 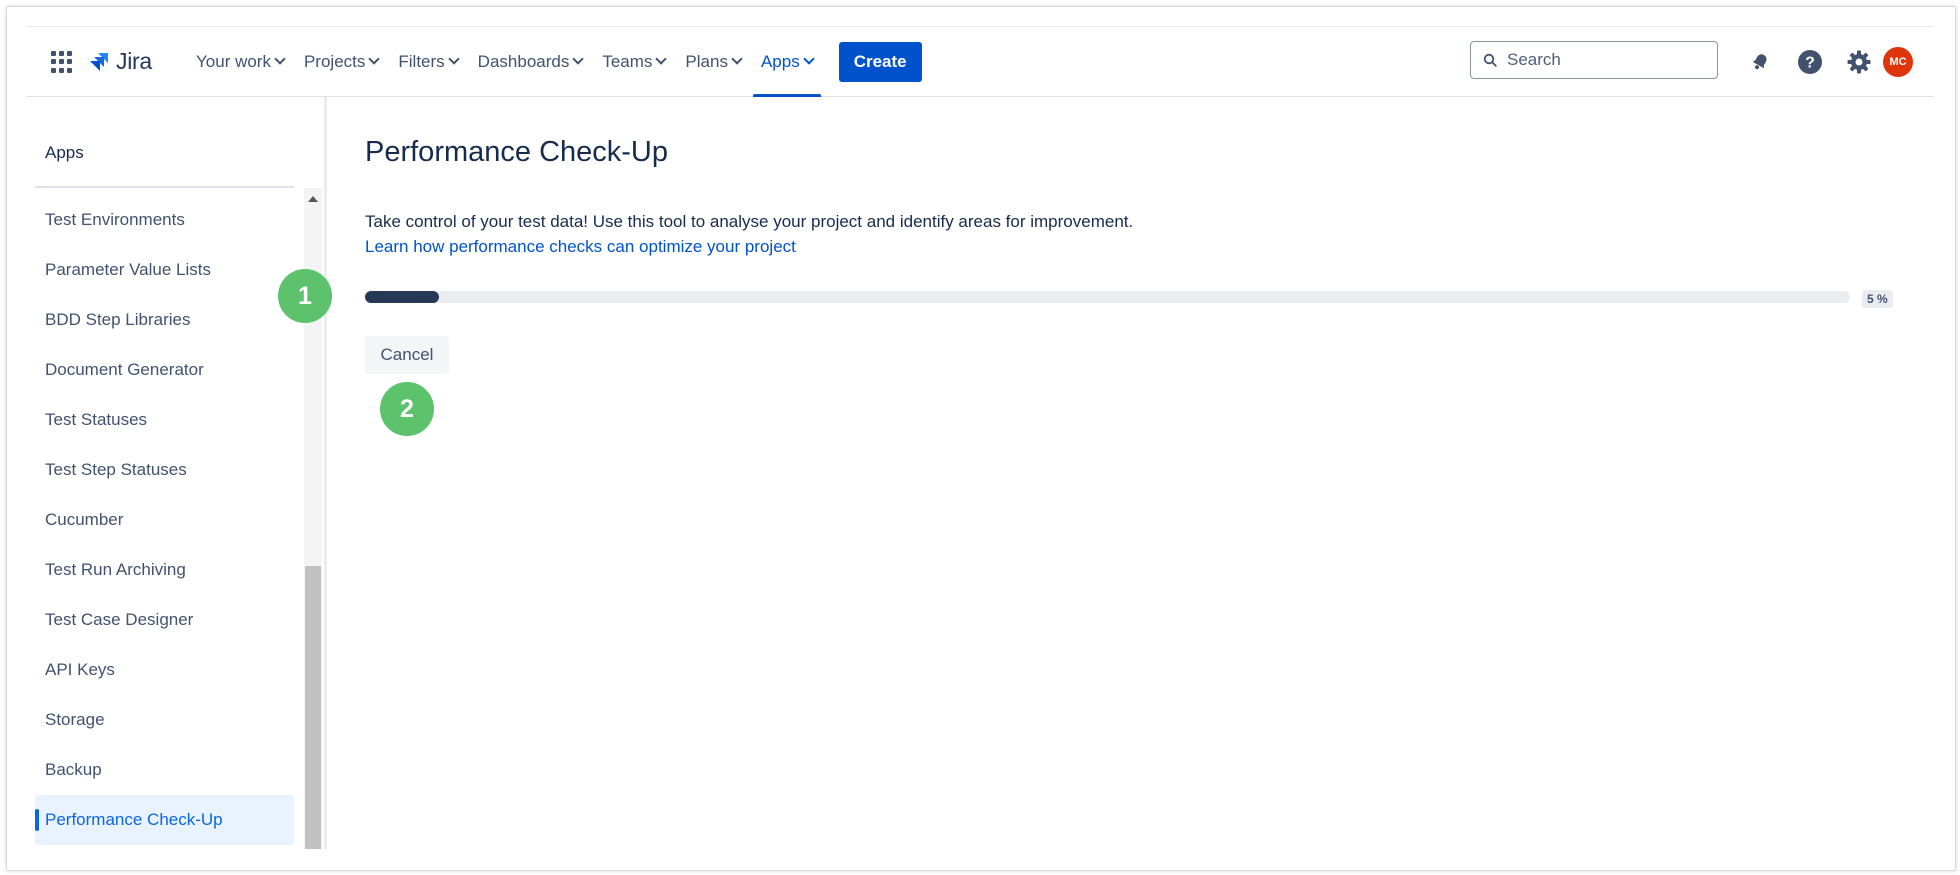 What do you see at coordinates (1594, 60) in the screenshot?
I see `search-input: Search` at bounding box center [1594, 60].